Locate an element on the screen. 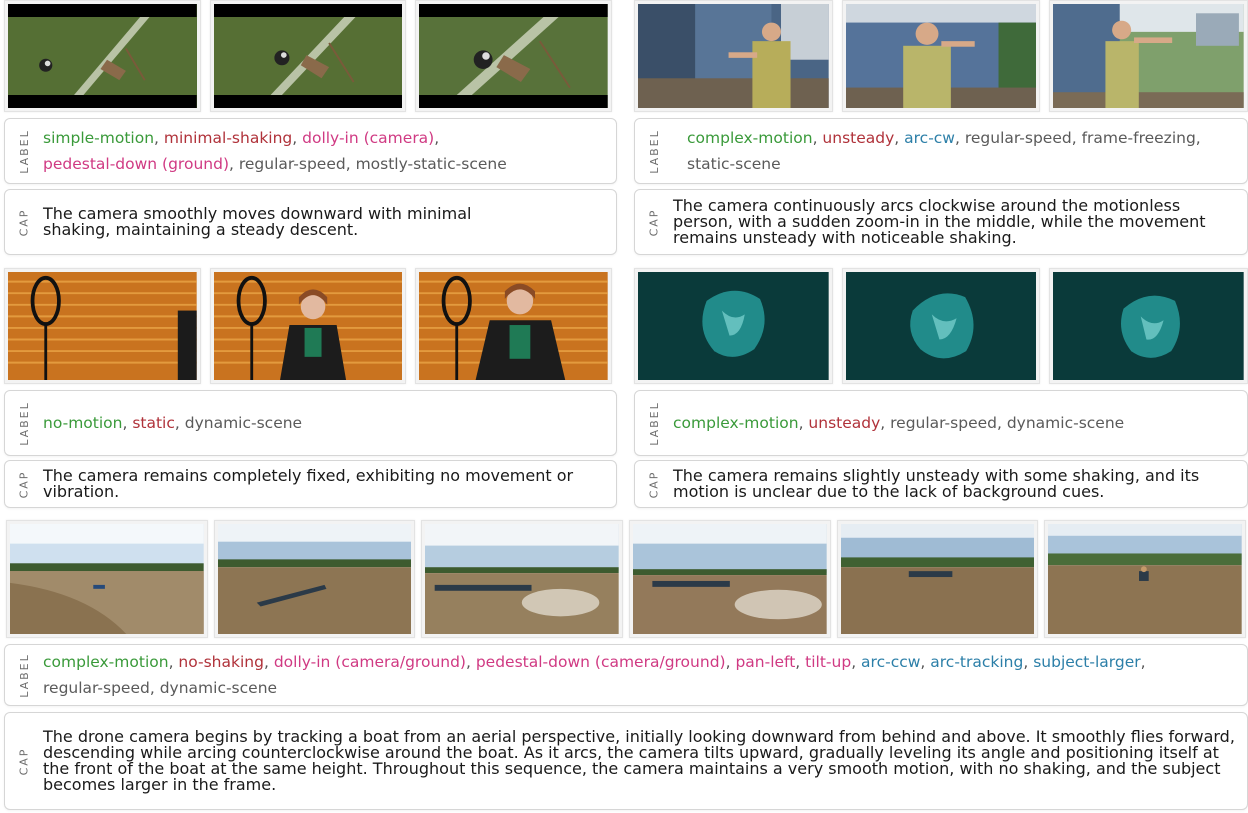  motion-tag: dolly-in (camera/ground), is located at coordinates (374, 662).